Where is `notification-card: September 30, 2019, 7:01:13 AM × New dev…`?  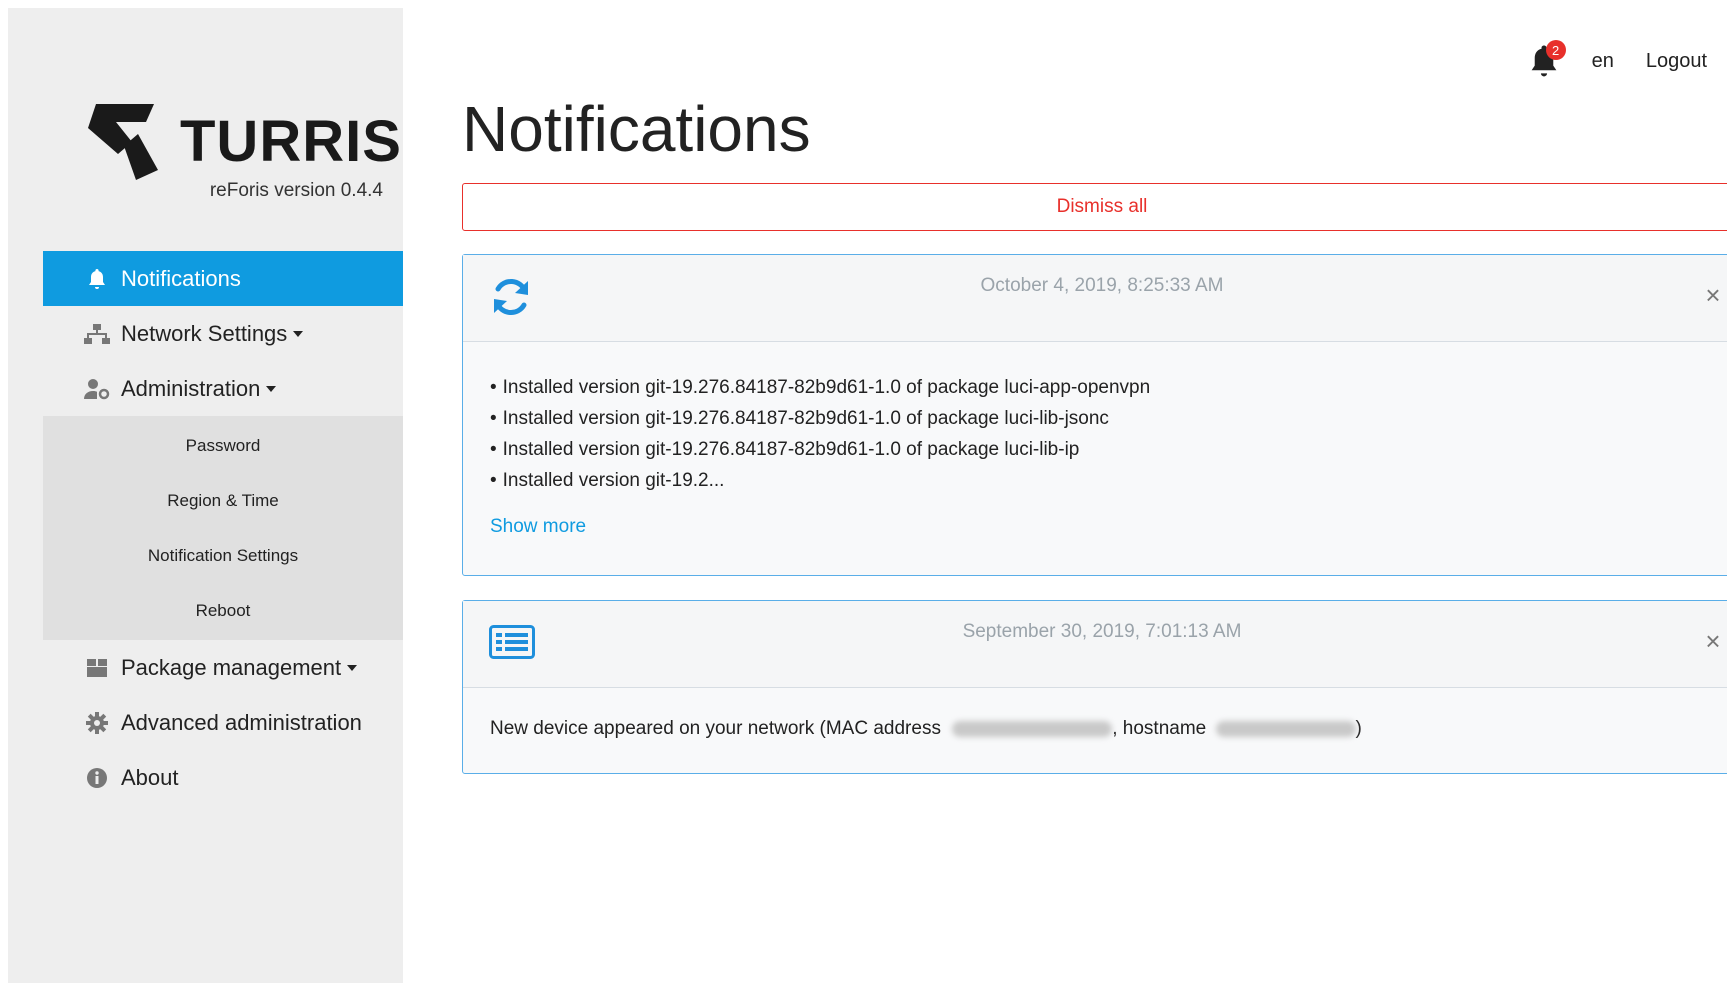
notification-card: September 30, 2019, 7:01:13 AM × New dev… is located at coordinates (1094, 687).